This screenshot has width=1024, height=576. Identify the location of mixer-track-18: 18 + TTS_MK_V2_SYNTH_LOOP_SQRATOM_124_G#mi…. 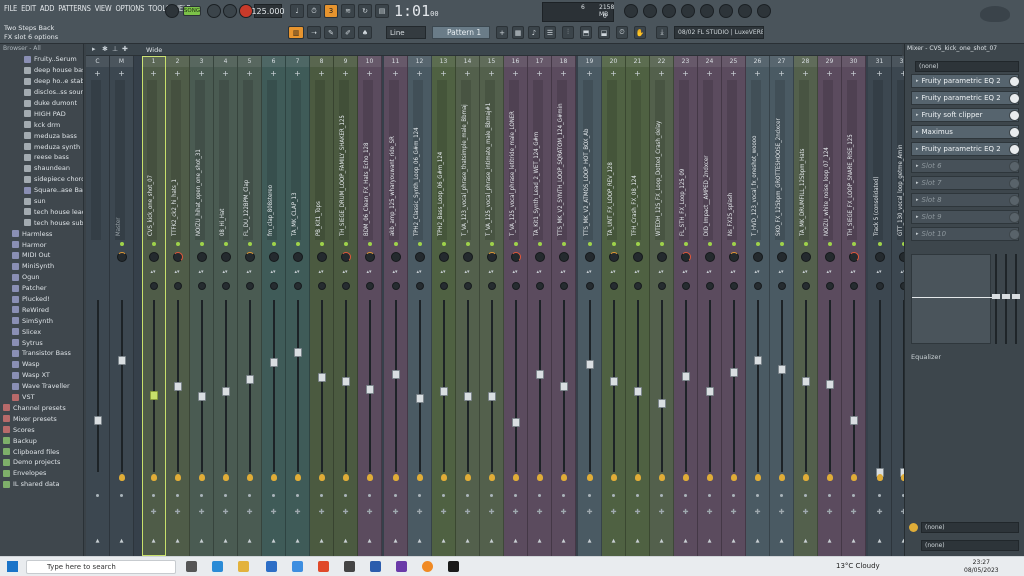
(564, 306).